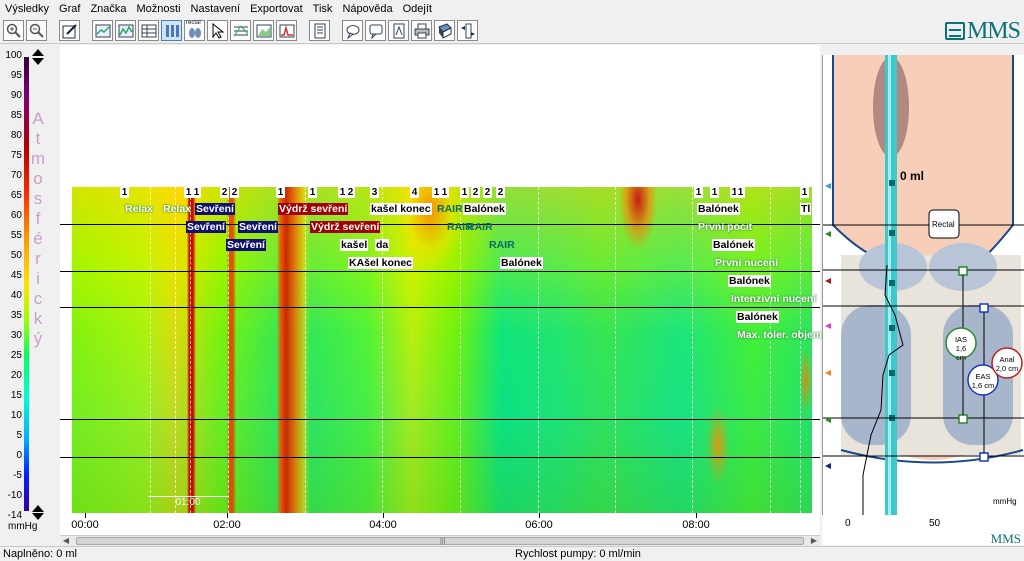 Image resolution: width=1024 pixels, height=561 pixels. Describe the element at coordinates (263, 30) in the screenshot. I see `area-chart-icon` at that location.